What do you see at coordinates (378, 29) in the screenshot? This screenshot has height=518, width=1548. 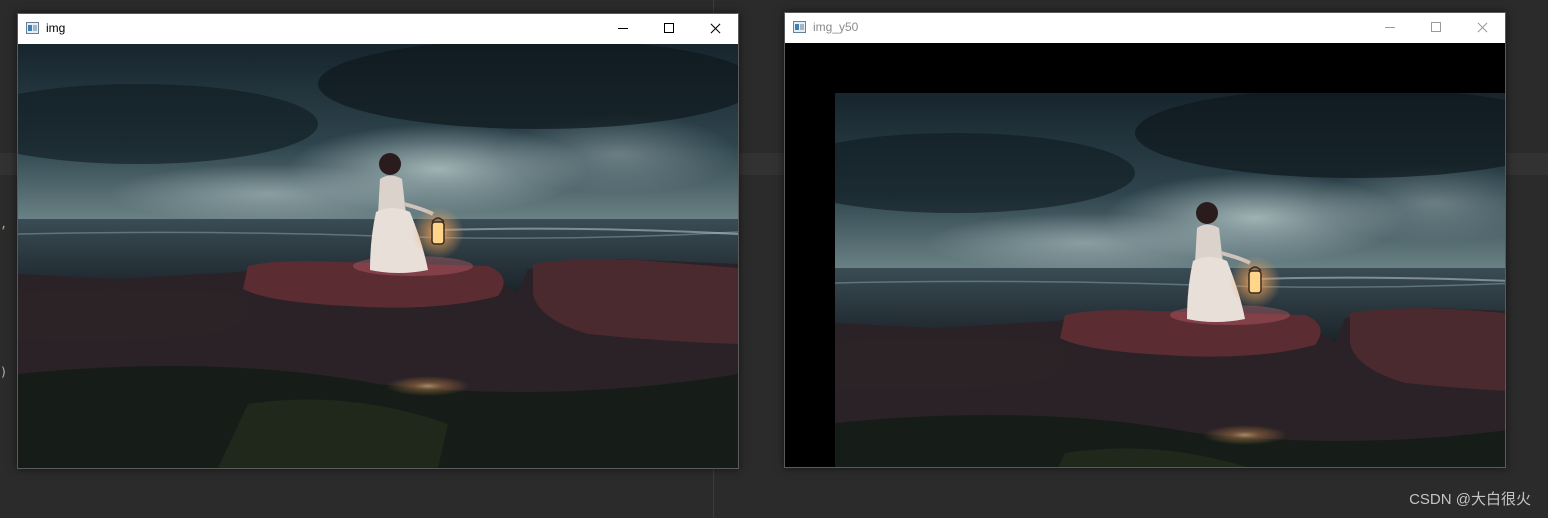 I see `window-titlebar: img` at bounding box center [378, 29].